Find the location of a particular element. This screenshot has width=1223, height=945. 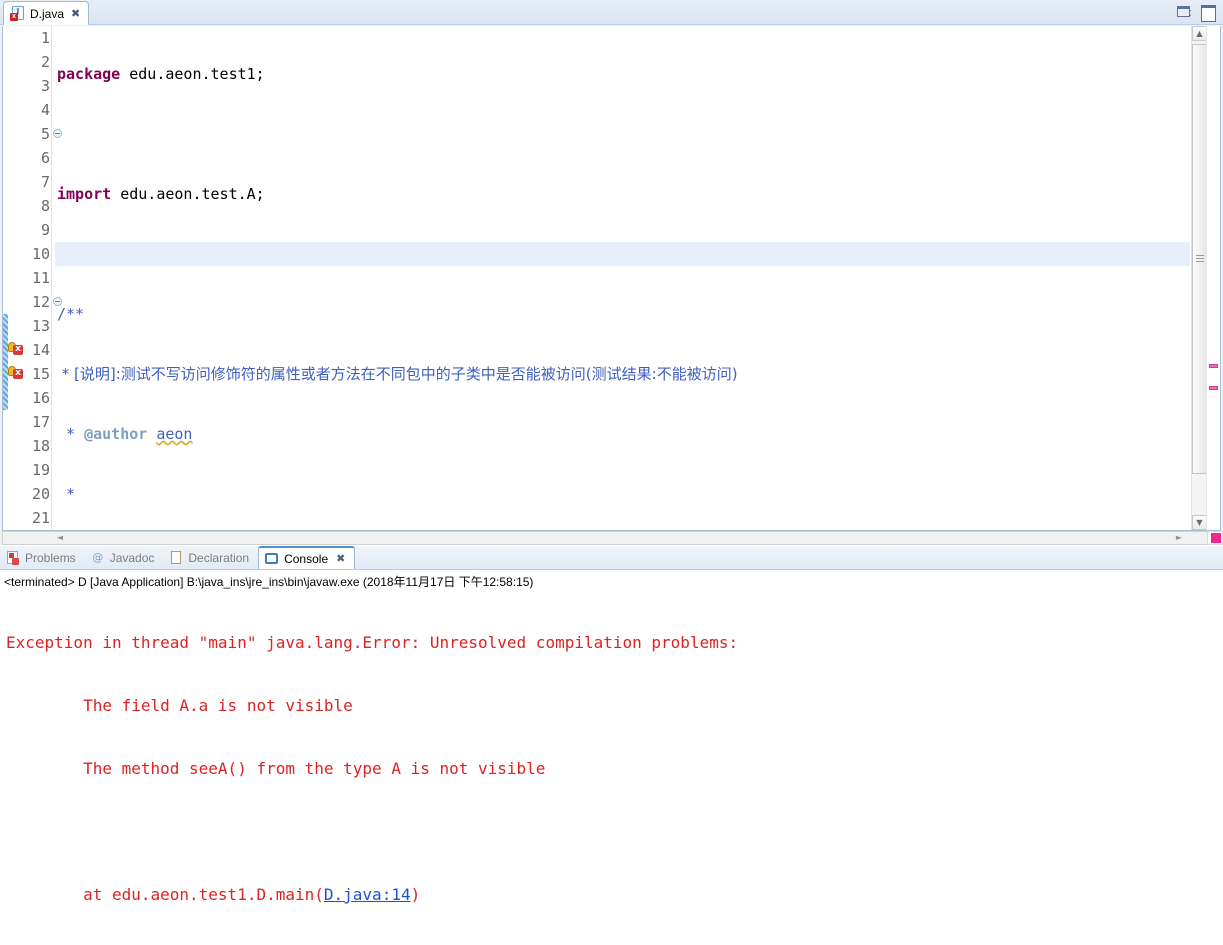

line-number: 21 is located at coordinates (40, 518).